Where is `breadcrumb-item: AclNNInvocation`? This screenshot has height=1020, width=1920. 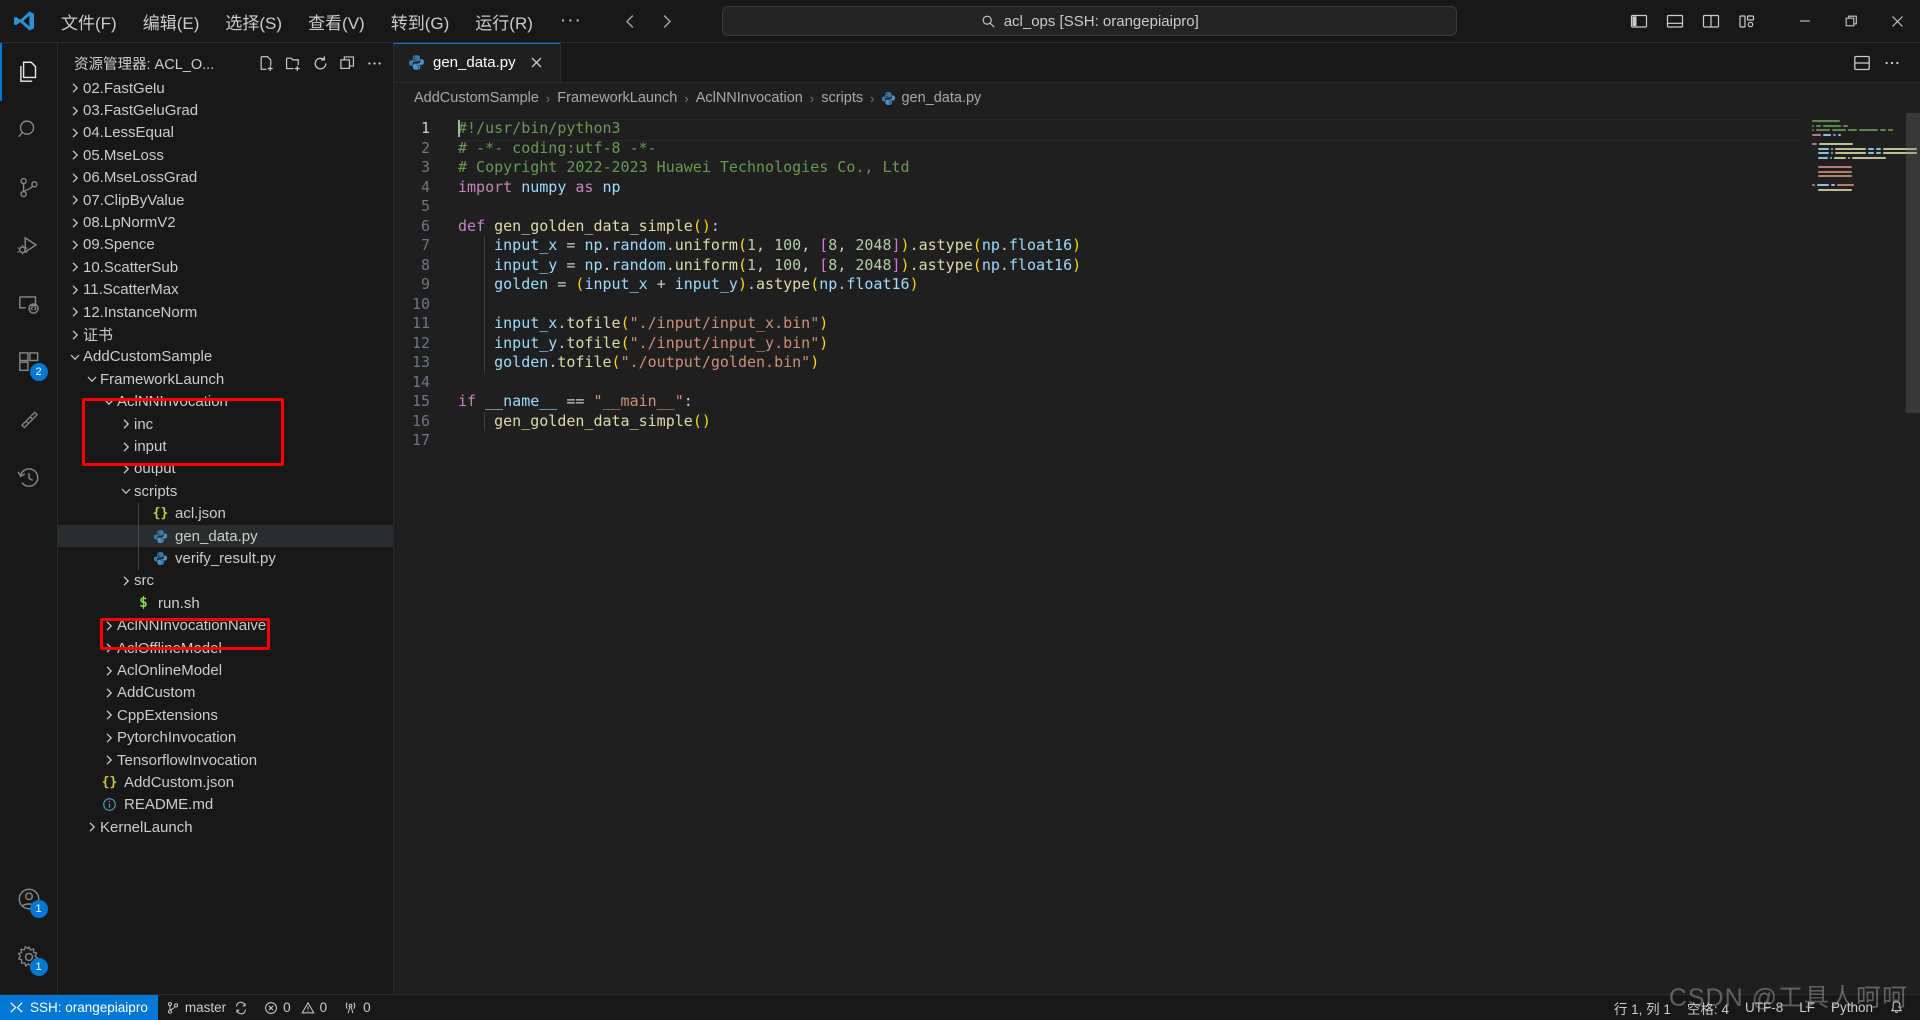
breadcrumb-item: AclNNInvocation is located at coordinates (749, 98).